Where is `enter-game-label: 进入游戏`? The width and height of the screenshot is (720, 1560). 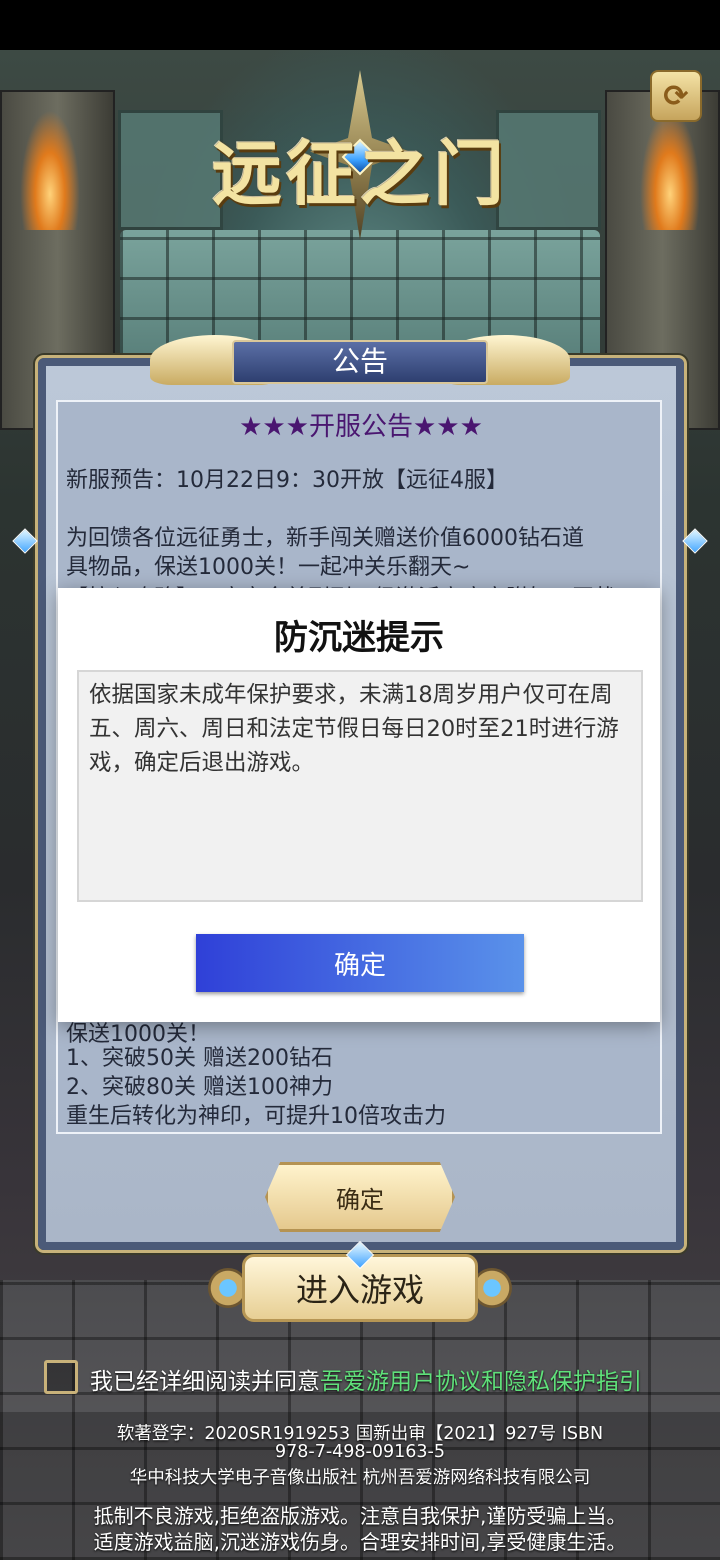
enter-game-label: 进入游戏 is located at coordinates (359, 1290).